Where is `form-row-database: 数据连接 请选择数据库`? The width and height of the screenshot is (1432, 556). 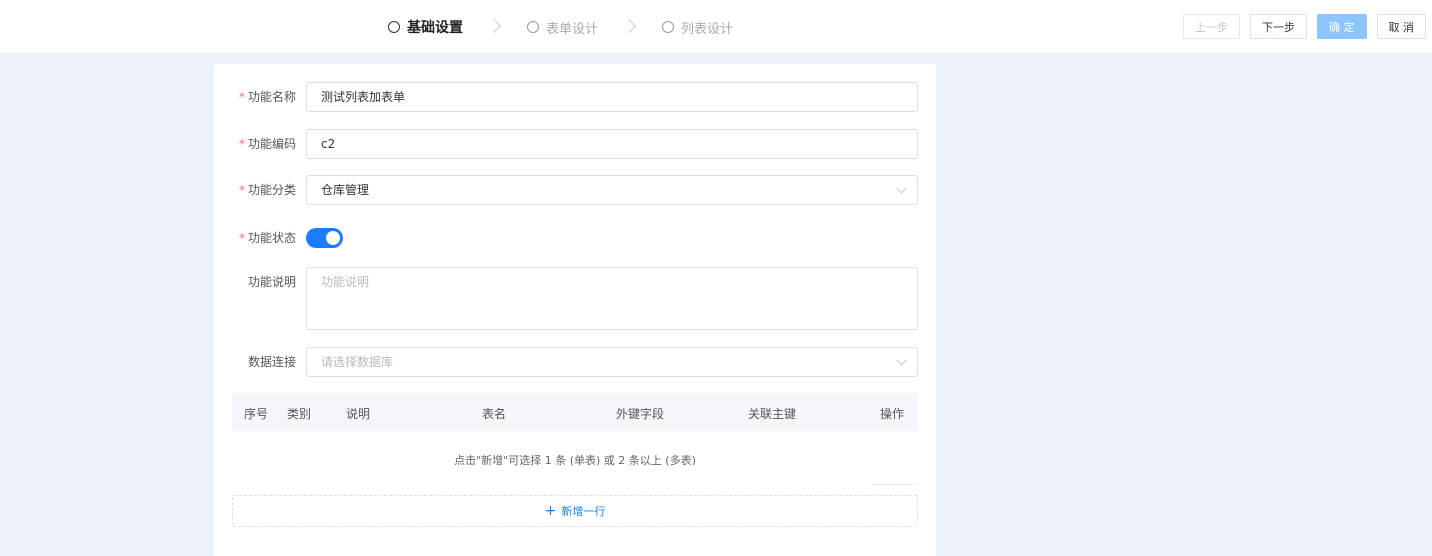
form-row-database: 数据连接 请选择数据库 is located at coordinates (575, 362).